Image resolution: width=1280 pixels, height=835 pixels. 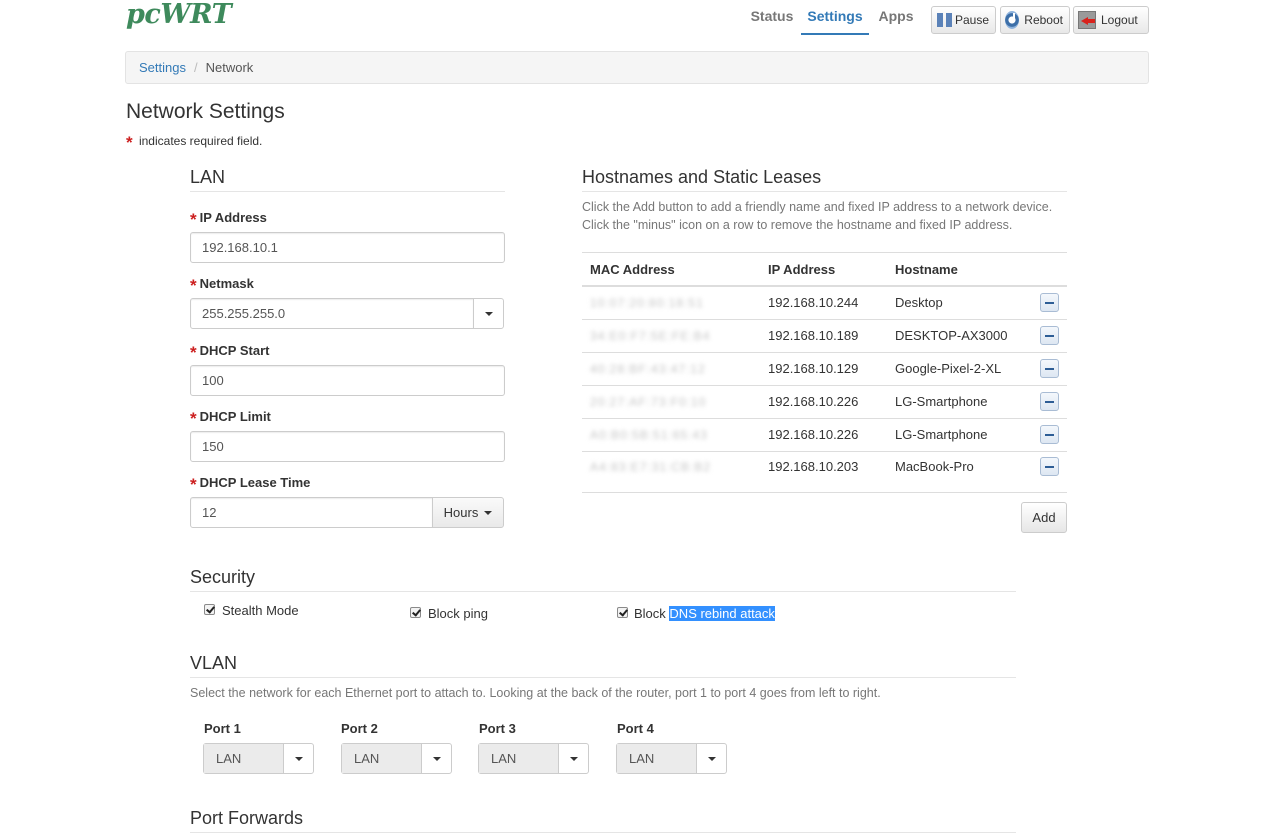 I want to click on pause-button: Pause, so click(x=963, y=20).